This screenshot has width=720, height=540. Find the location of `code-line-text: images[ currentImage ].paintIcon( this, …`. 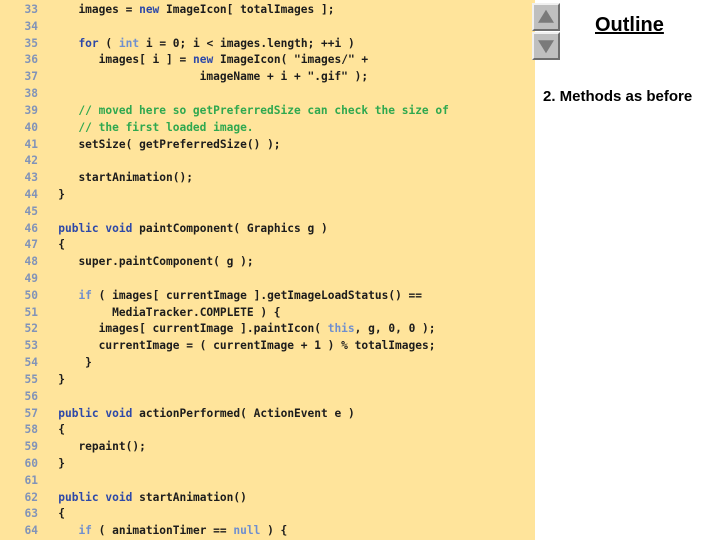

code-line-text: images[ currentImage ].paintIcon( this, … is located at coordinates (267, 329).